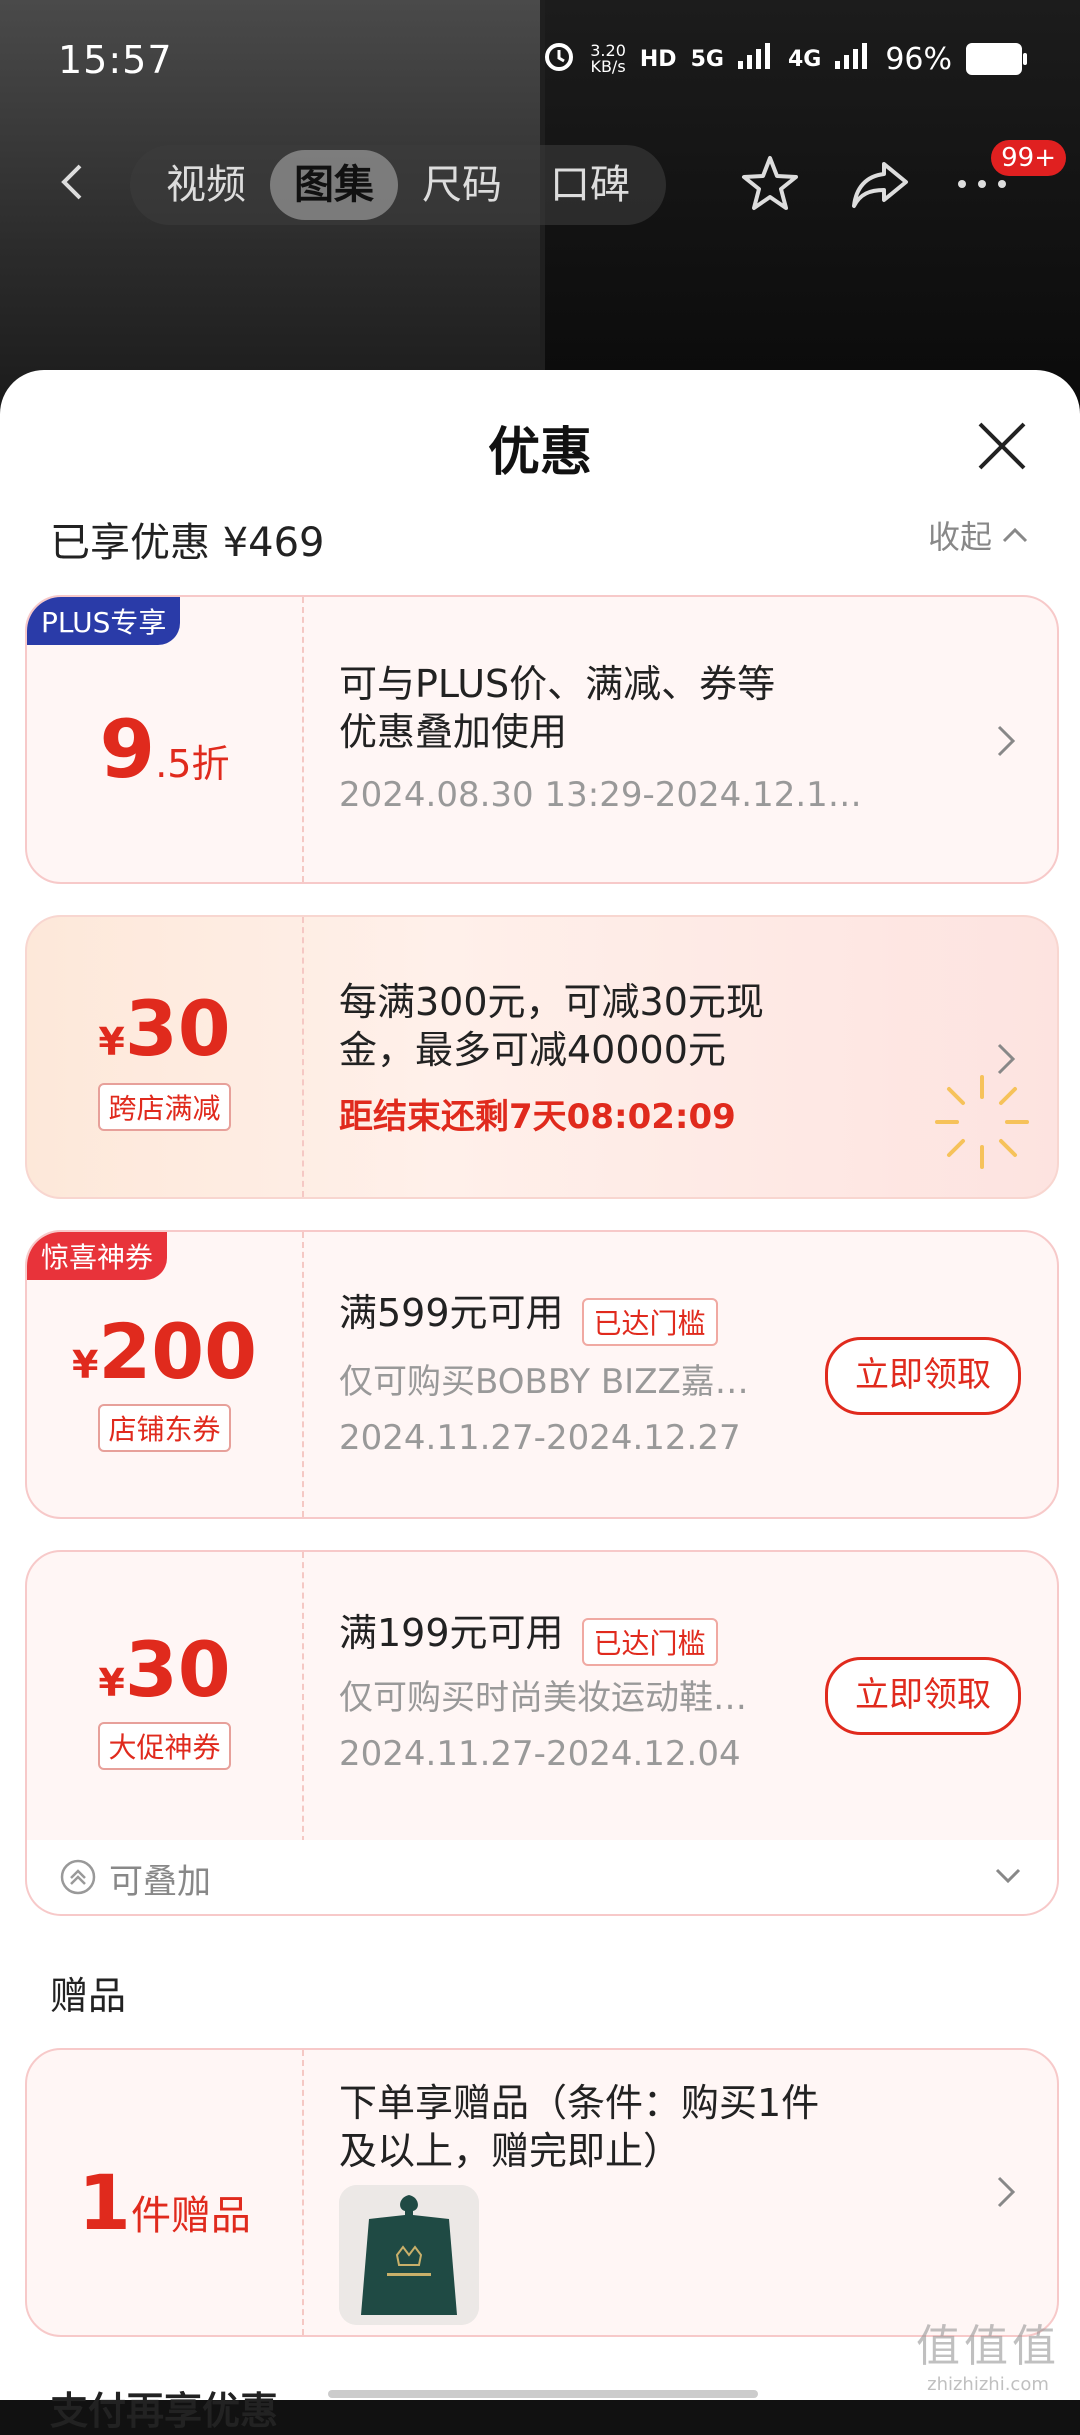 The width and height of the screenshot is (1080, 2435). I want to click on media-tabs: 视频 图集 尺码 口碑, so click(398, 185).